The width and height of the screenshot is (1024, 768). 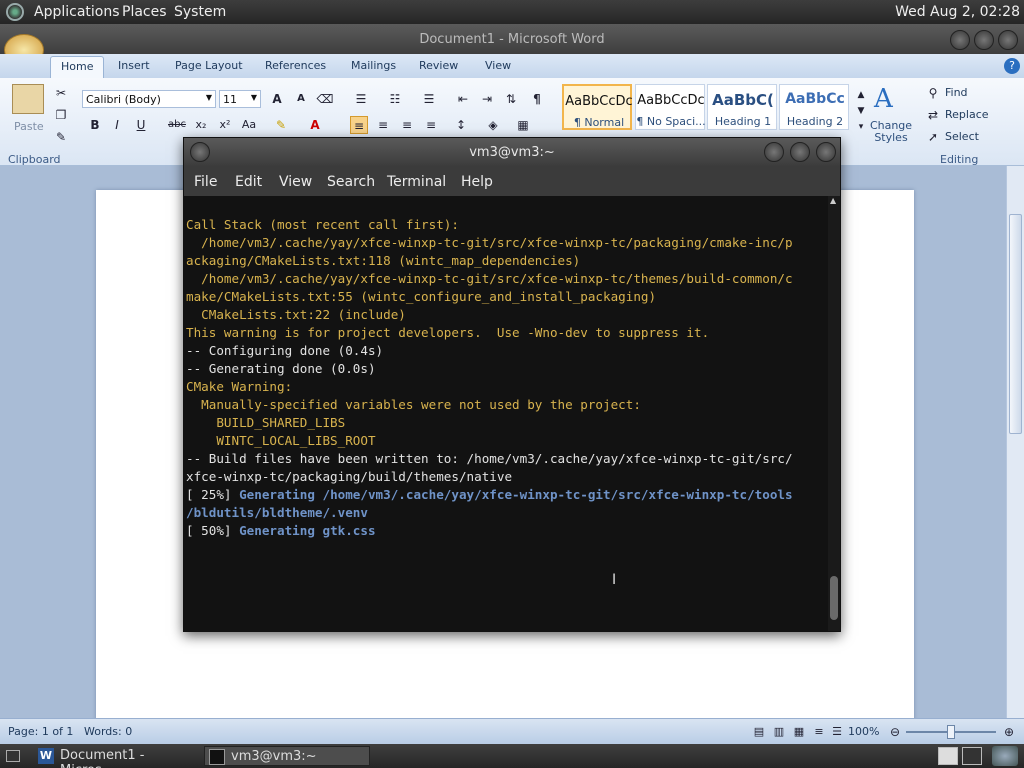 I want to click on change-case-icon: Aa, so click(x=249, y=125).